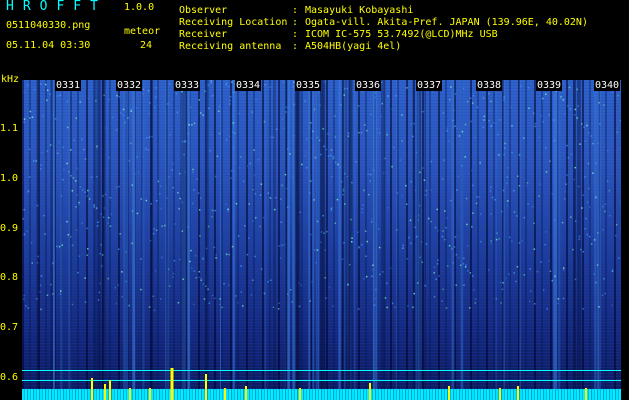 This screenshot has width=629, height=400. I want to click on y-tick-1-1: 1.1, so click(9, 128).